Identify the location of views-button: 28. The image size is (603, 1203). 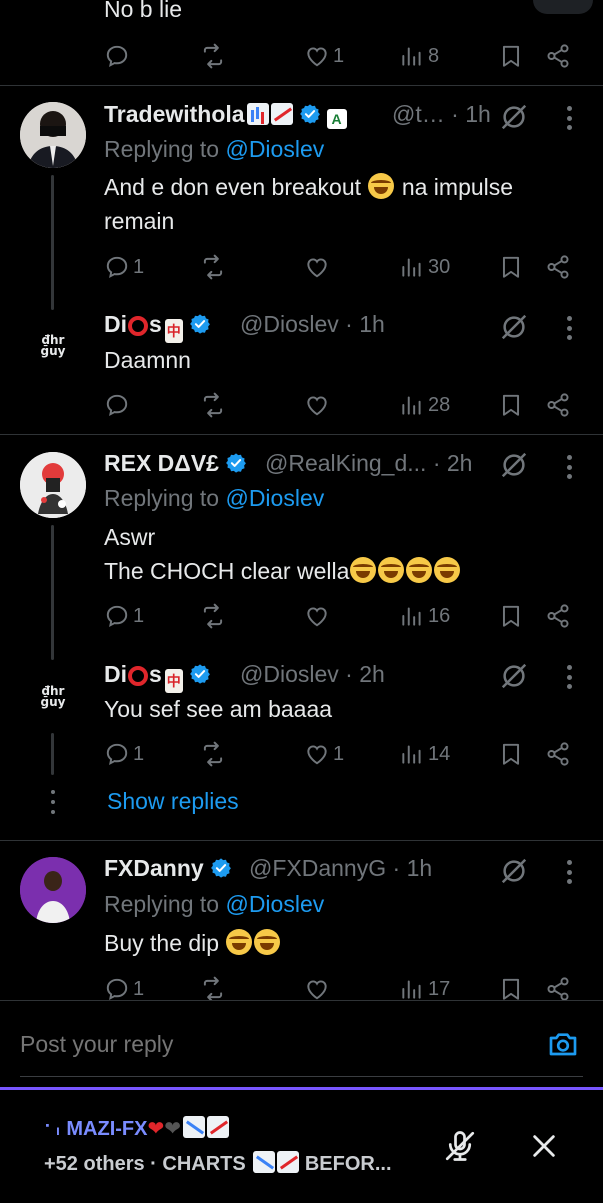
(424, 405).